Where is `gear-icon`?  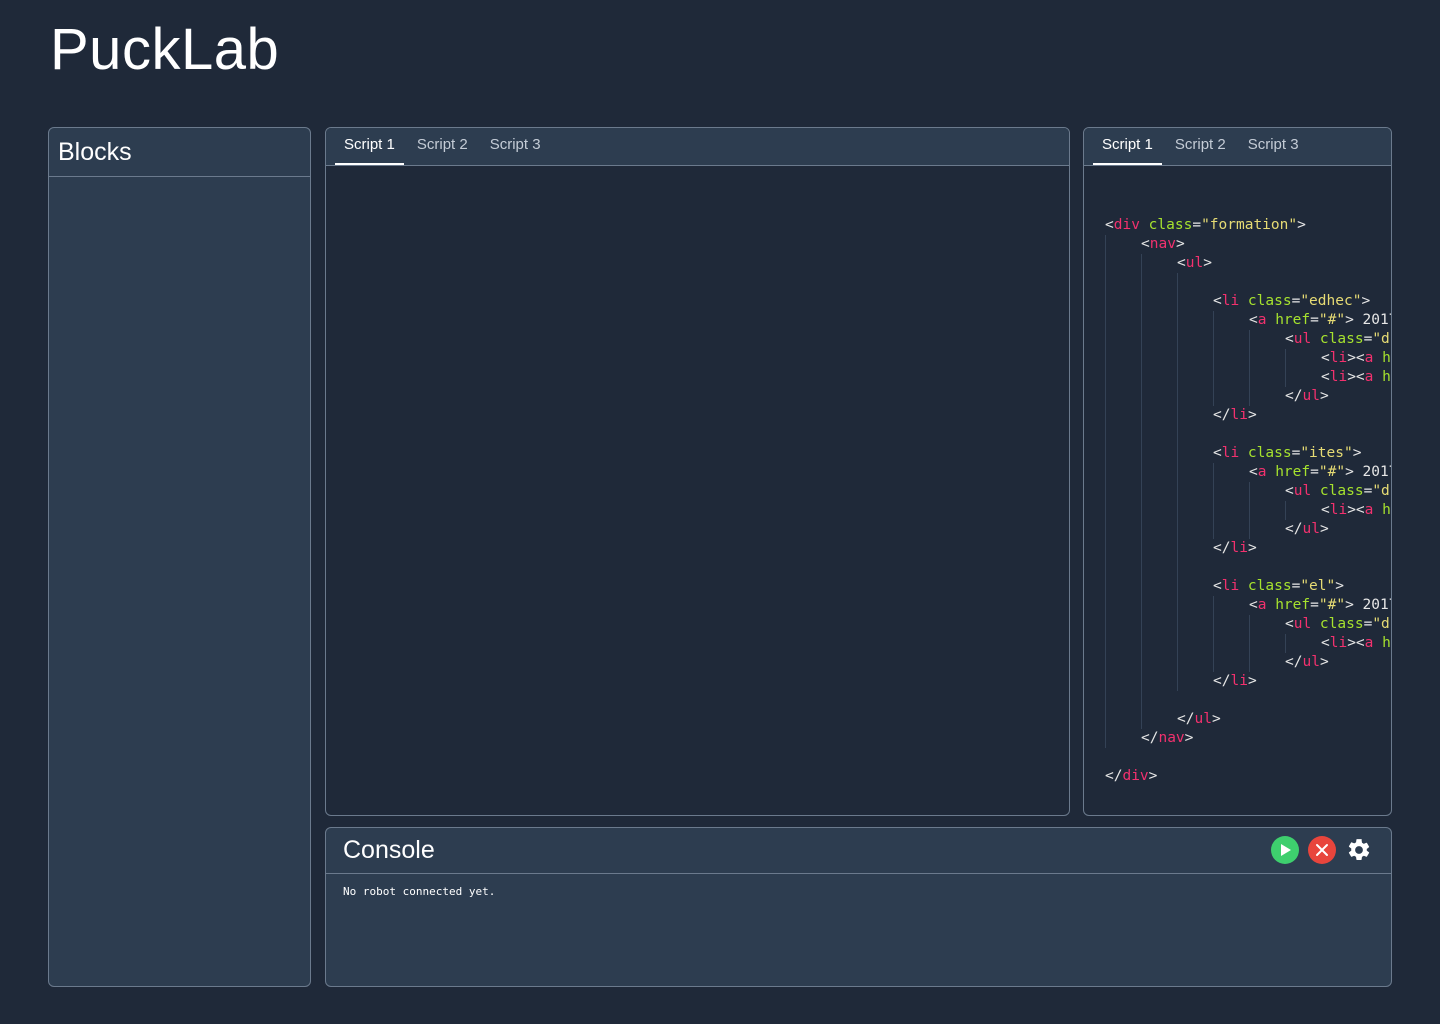 gear-icon is located at coordinates (1359, 849).